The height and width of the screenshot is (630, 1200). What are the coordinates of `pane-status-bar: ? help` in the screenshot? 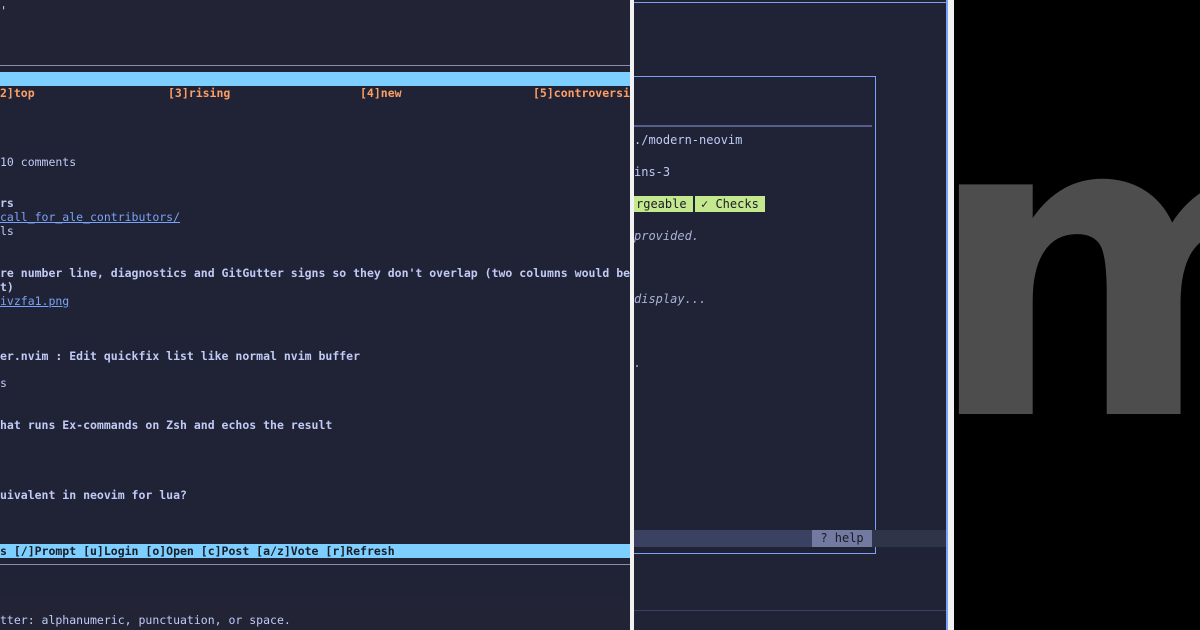 It's located at (790, 538).